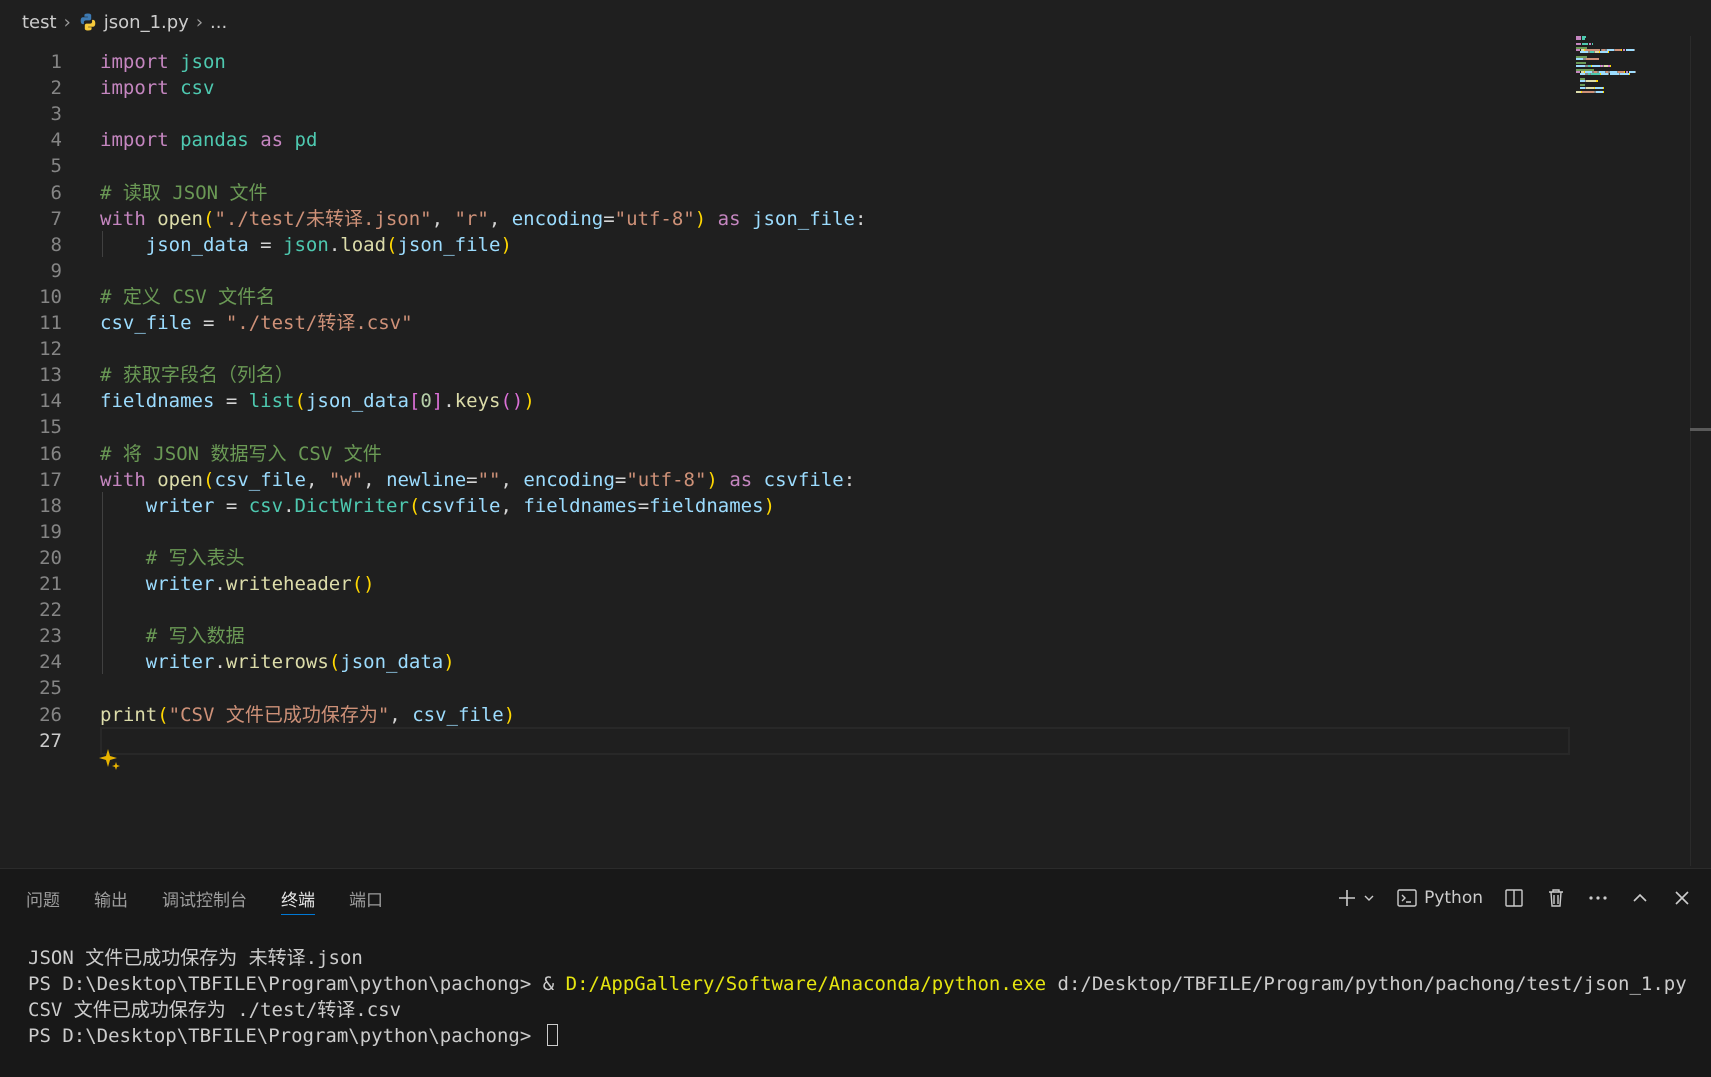 The image size is (1711, 1077). I want to click on code-token: (), so click(512, 401).